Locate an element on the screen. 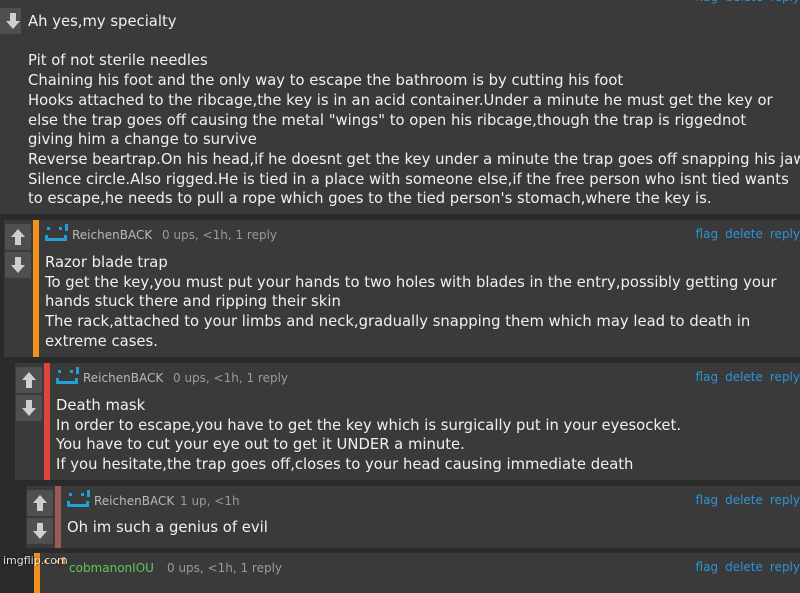  comment-line is located at coordinates (411, 42).